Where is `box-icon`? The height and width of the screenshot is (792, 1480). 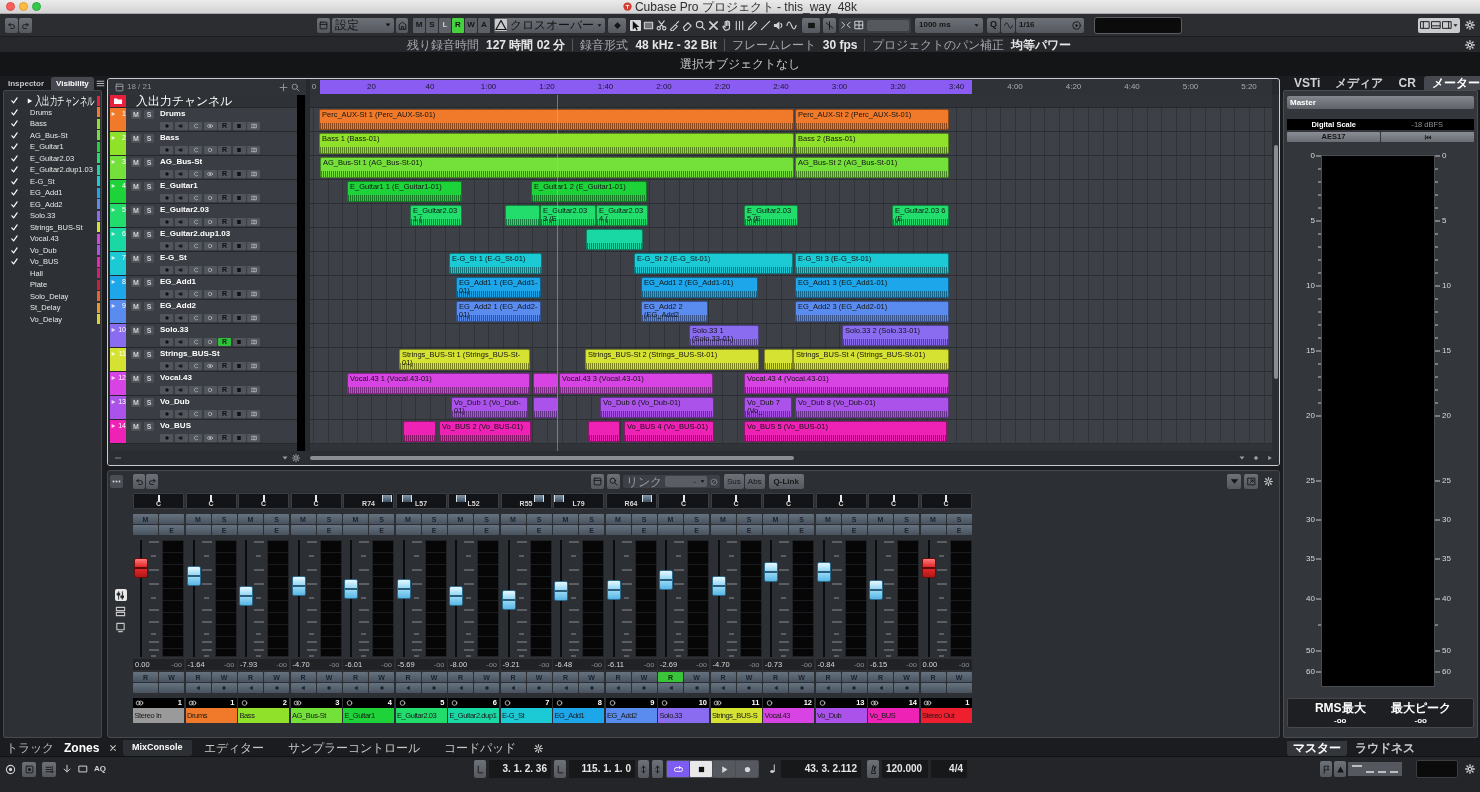 box-icon is located at coordinates (83, 769).